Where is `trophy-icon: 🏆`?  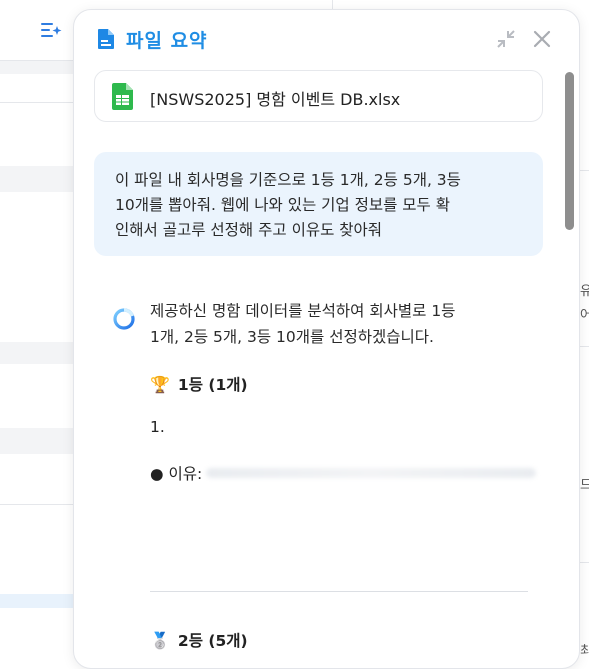 trophy-icon: 🏆 is located at coordinates (160, 384).